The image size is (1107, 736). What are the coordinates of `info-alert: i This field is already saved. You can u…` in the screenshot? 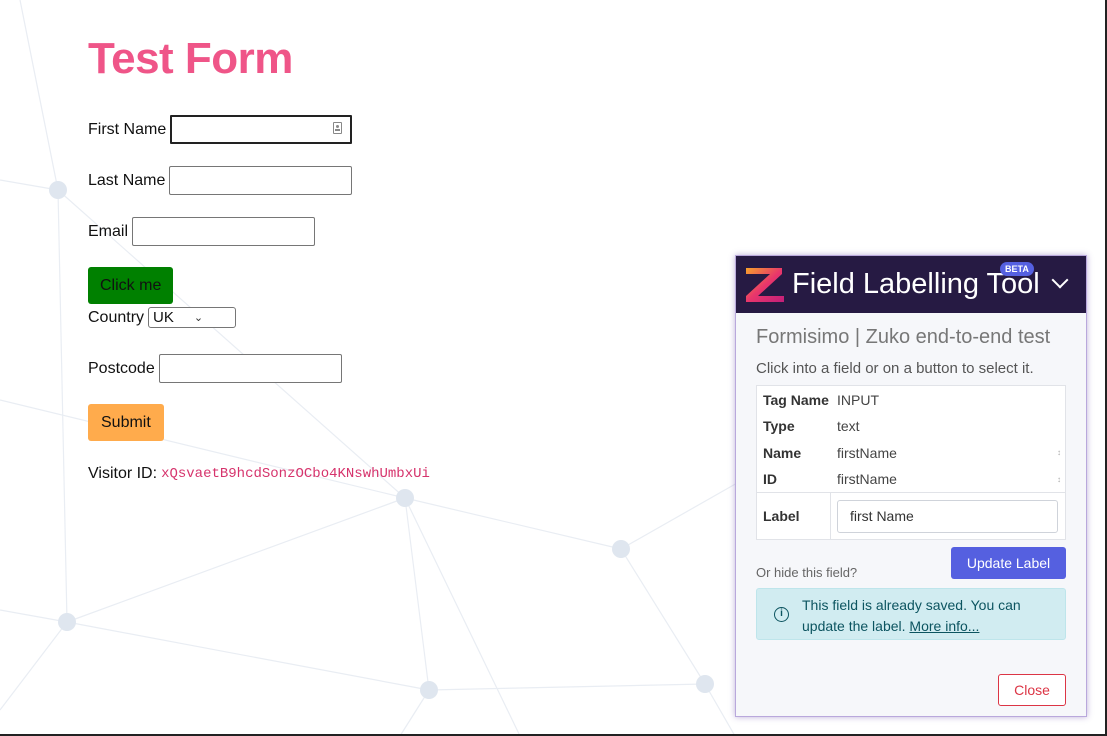 It's located at (911, 614).